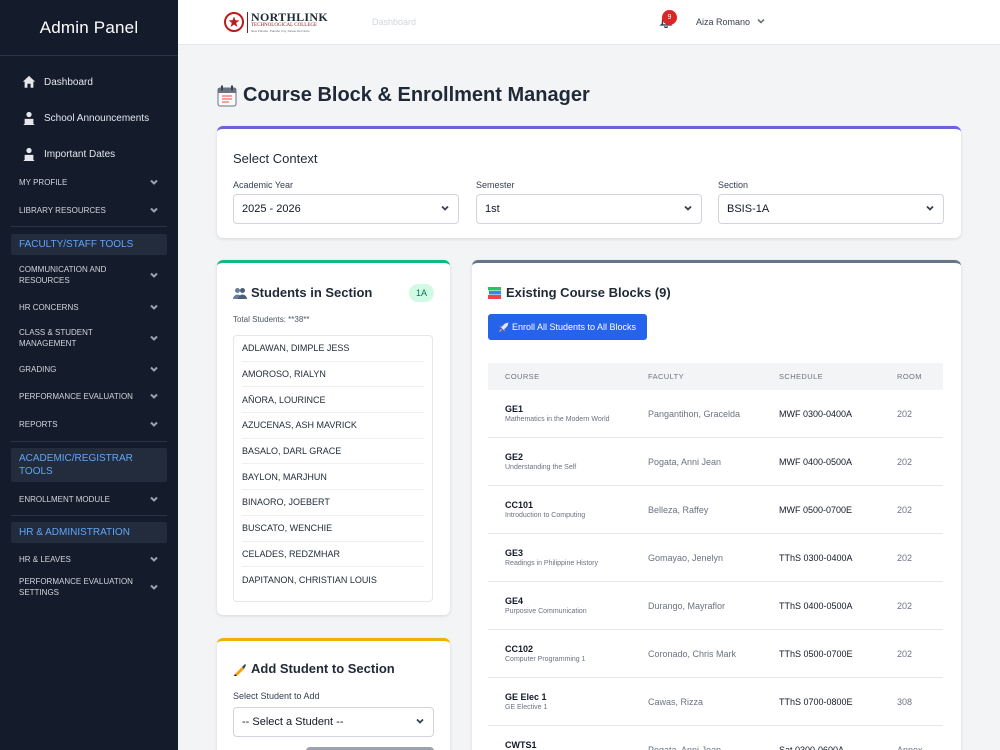 The width and height of the screenshot is (1000, 750). I want to click on sidebar-item-grading: GRADING, so click(89, 369).